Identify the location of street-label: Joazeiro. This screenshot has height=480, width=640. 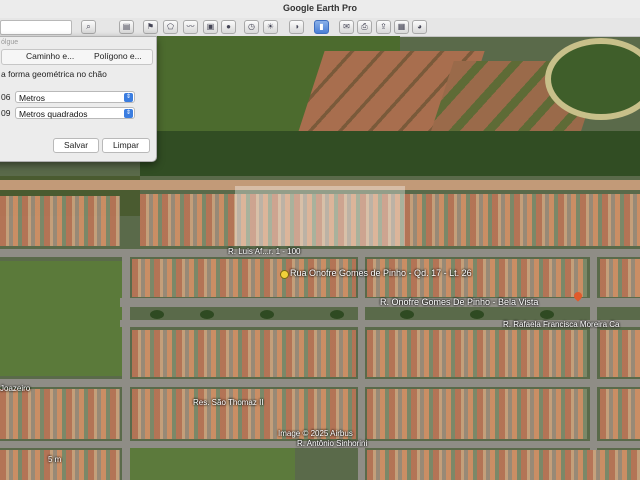
(15, 388).